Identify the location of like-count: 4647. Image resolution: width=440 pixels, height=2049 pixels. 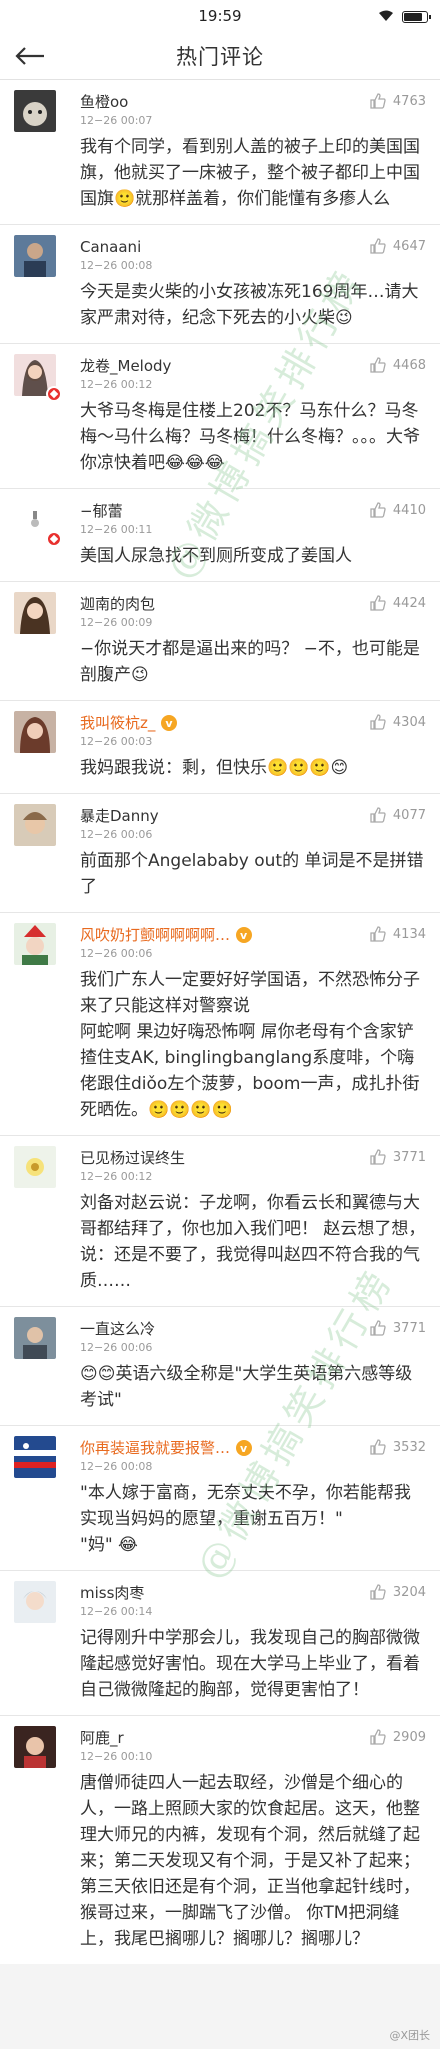
(409, 246).